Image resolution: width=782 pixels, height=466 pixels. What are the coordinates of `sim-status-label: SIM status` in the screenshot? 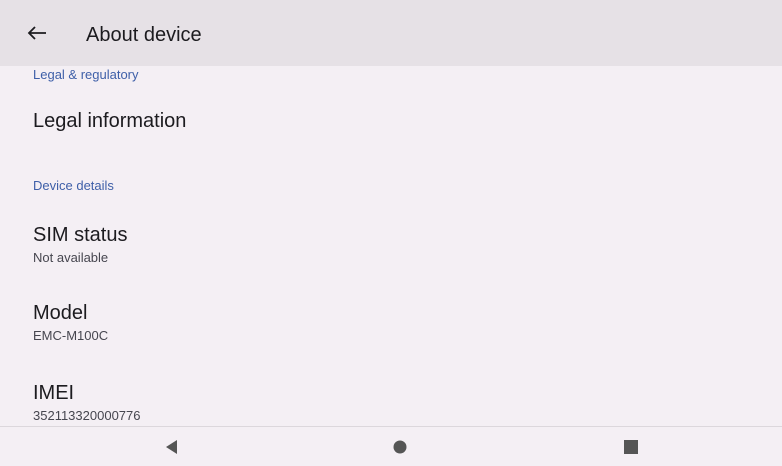 It's located at (80, 235).